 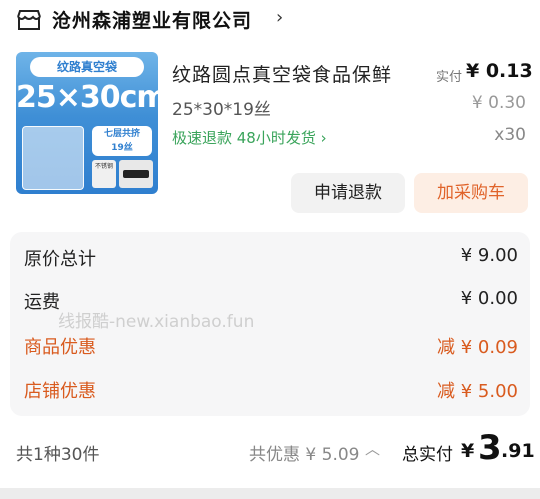 I want to click on store-icon, so click(x=29, y=20).